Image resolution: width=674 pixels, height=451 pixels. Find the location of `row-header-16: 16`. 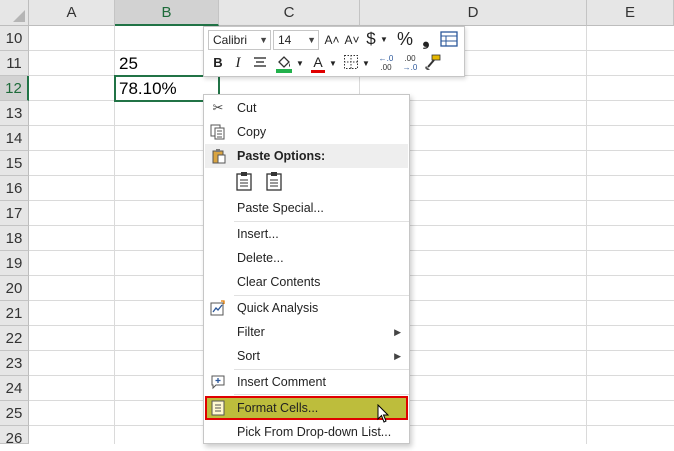

row-header-16: 16 is located at coordinates (14, 188).